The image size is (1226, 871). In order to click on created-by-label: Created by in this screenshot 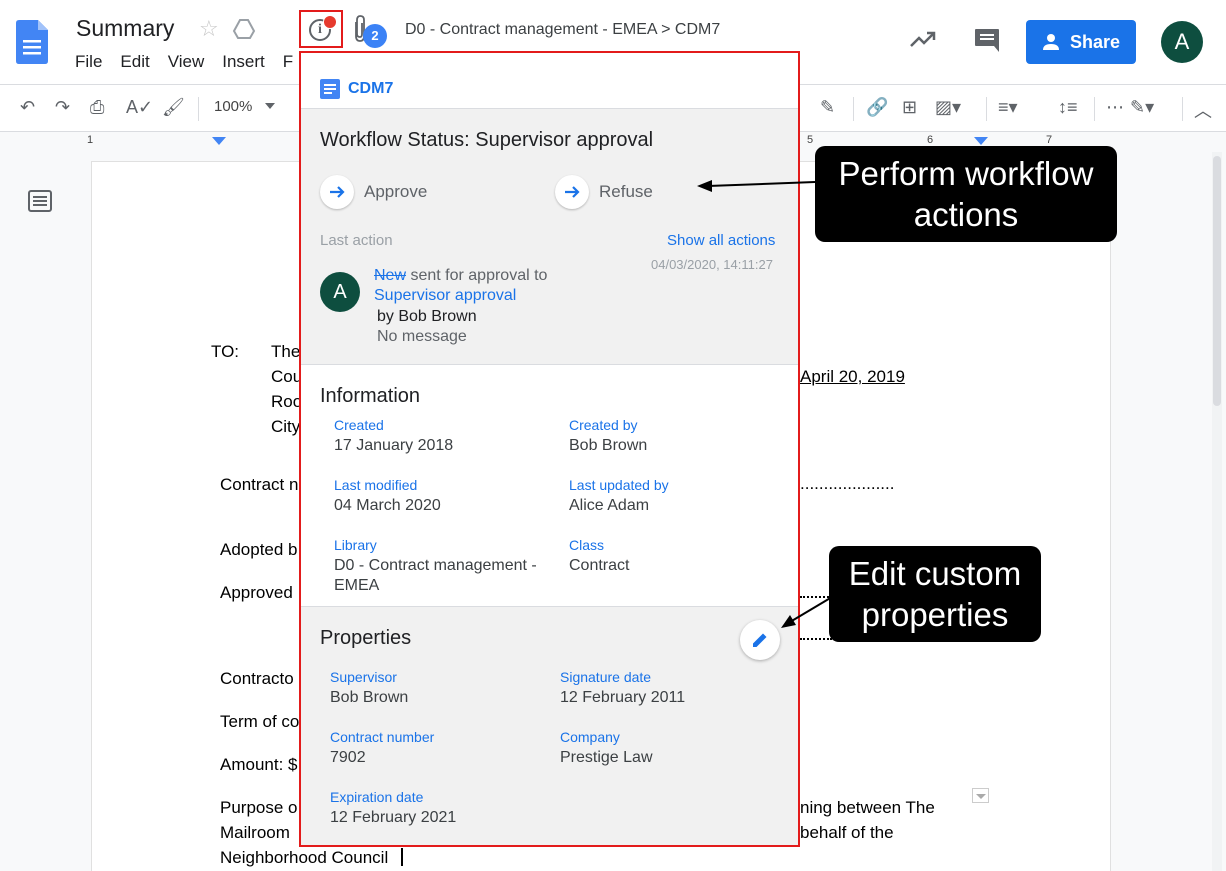, I will do `click(603, 425)`.